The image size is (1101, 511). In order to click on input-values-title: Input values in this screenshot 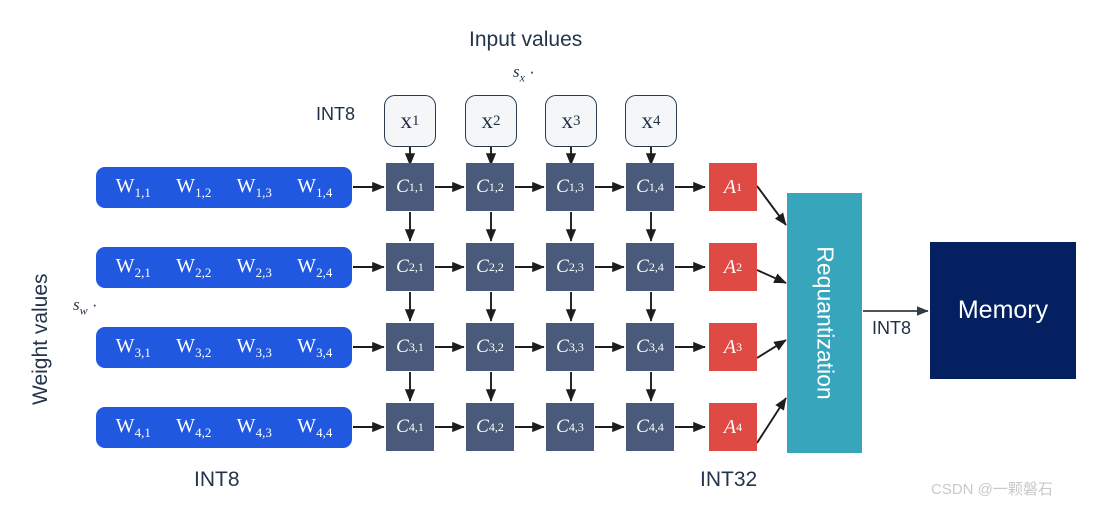, I will do `click(526, 39)`.